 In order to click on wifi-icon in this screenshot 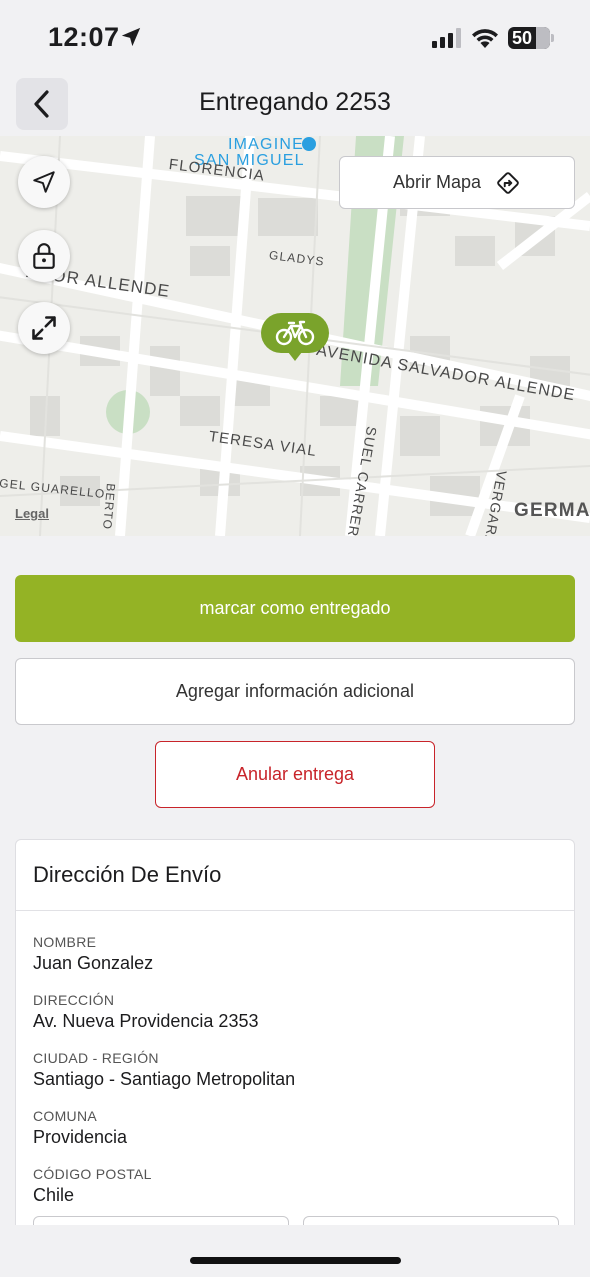, I will do `click(485, 38)`.